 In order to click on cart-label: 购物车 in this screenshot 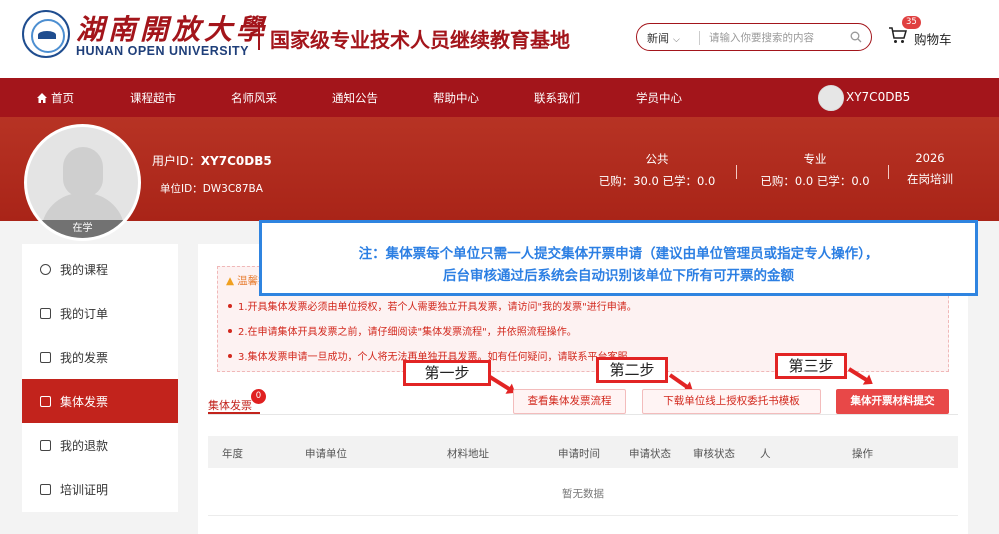, I will do `click(933, 39)`.